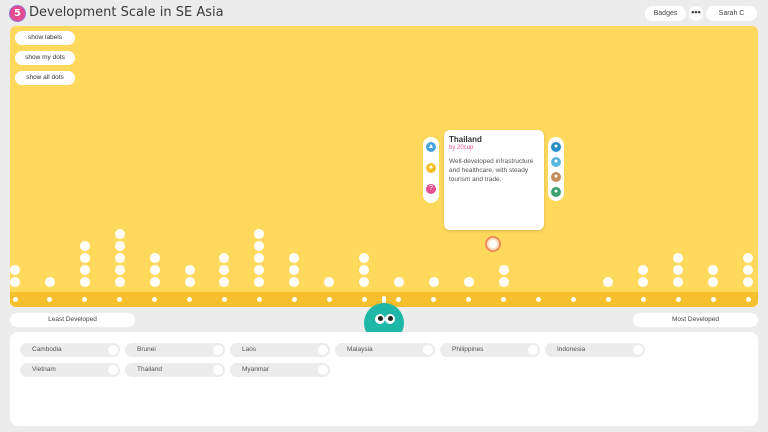 This screenshot has width=768, height=432. What do you see at coordinates (556, 177) in the screenshot?
I see `sticker-animal-icon: ●` at bounding box center [556, 177].